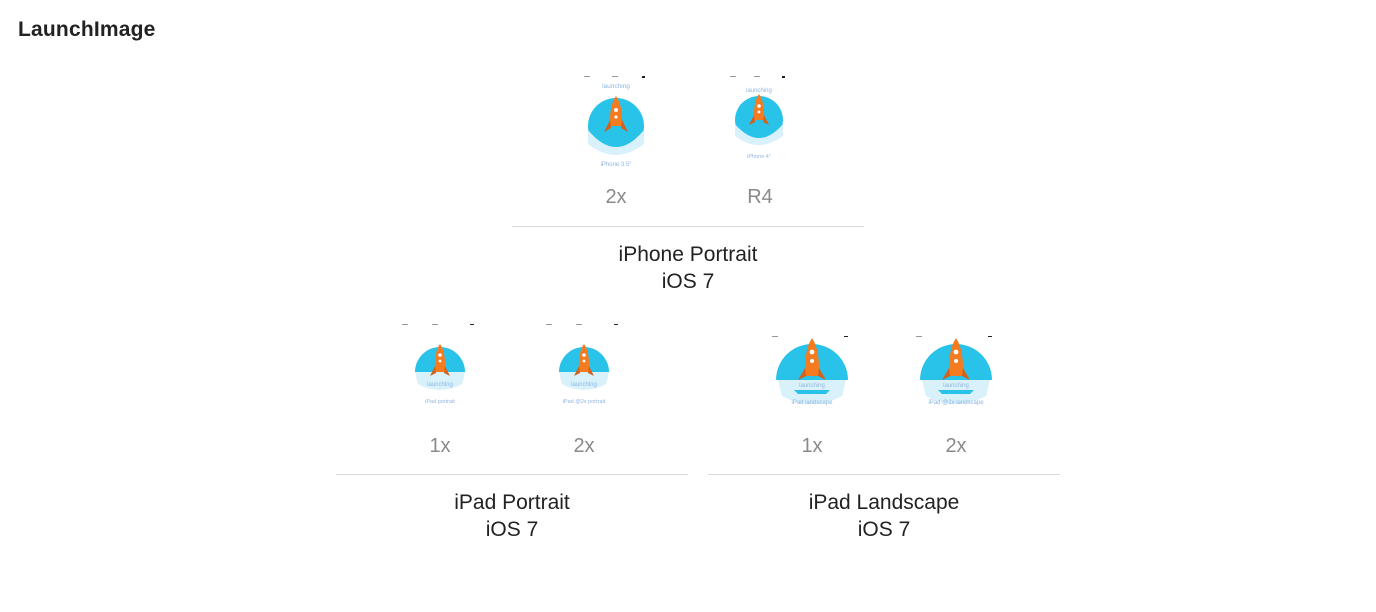  I want to click on group-title: iPad Landscape iOS 7, so click(884, 516).